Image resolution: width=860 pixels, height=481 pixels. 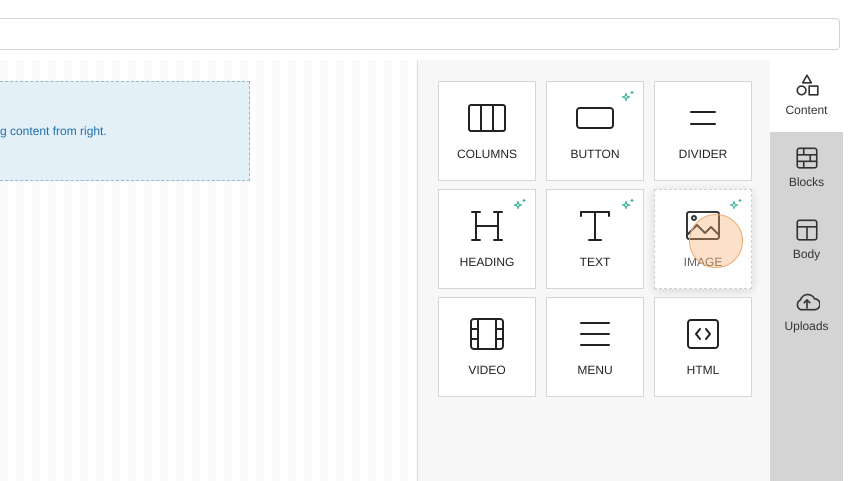 What do you see at coordinates (703, 131) in the screenshot?
I see `block-tile: DIVIDER` at bounding box center [703, 131].